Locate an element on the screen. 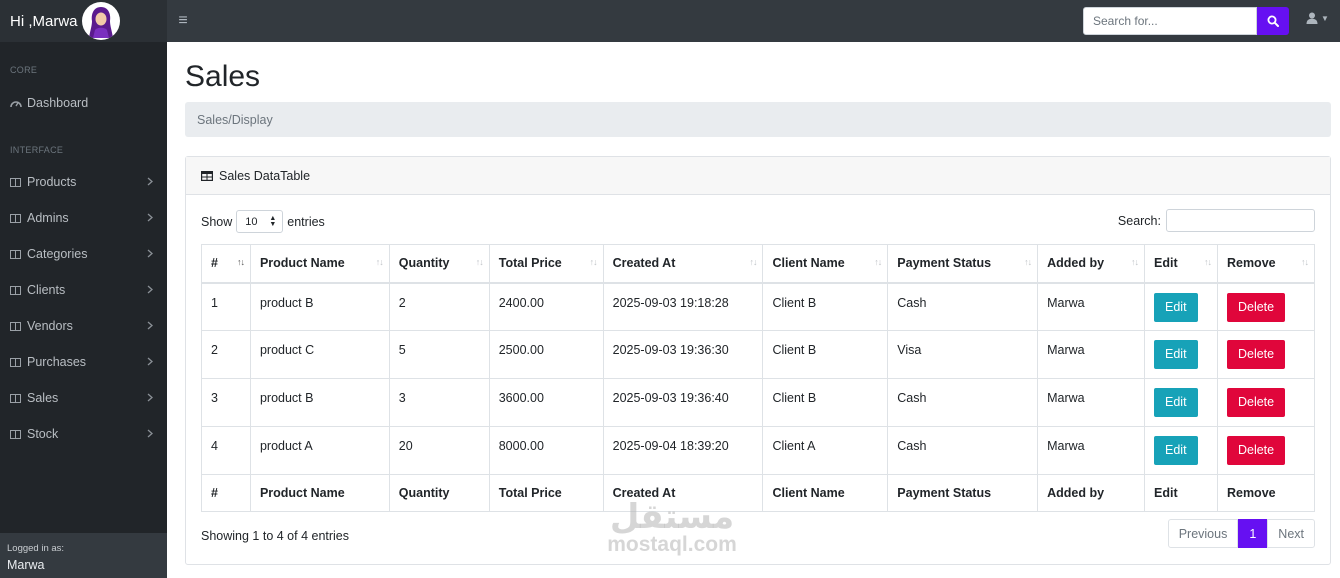 This screenshot has height=578, width=1340. top-navbar: Hi ,Marwa ≡ ▼ is located at coordinates (670, 21).